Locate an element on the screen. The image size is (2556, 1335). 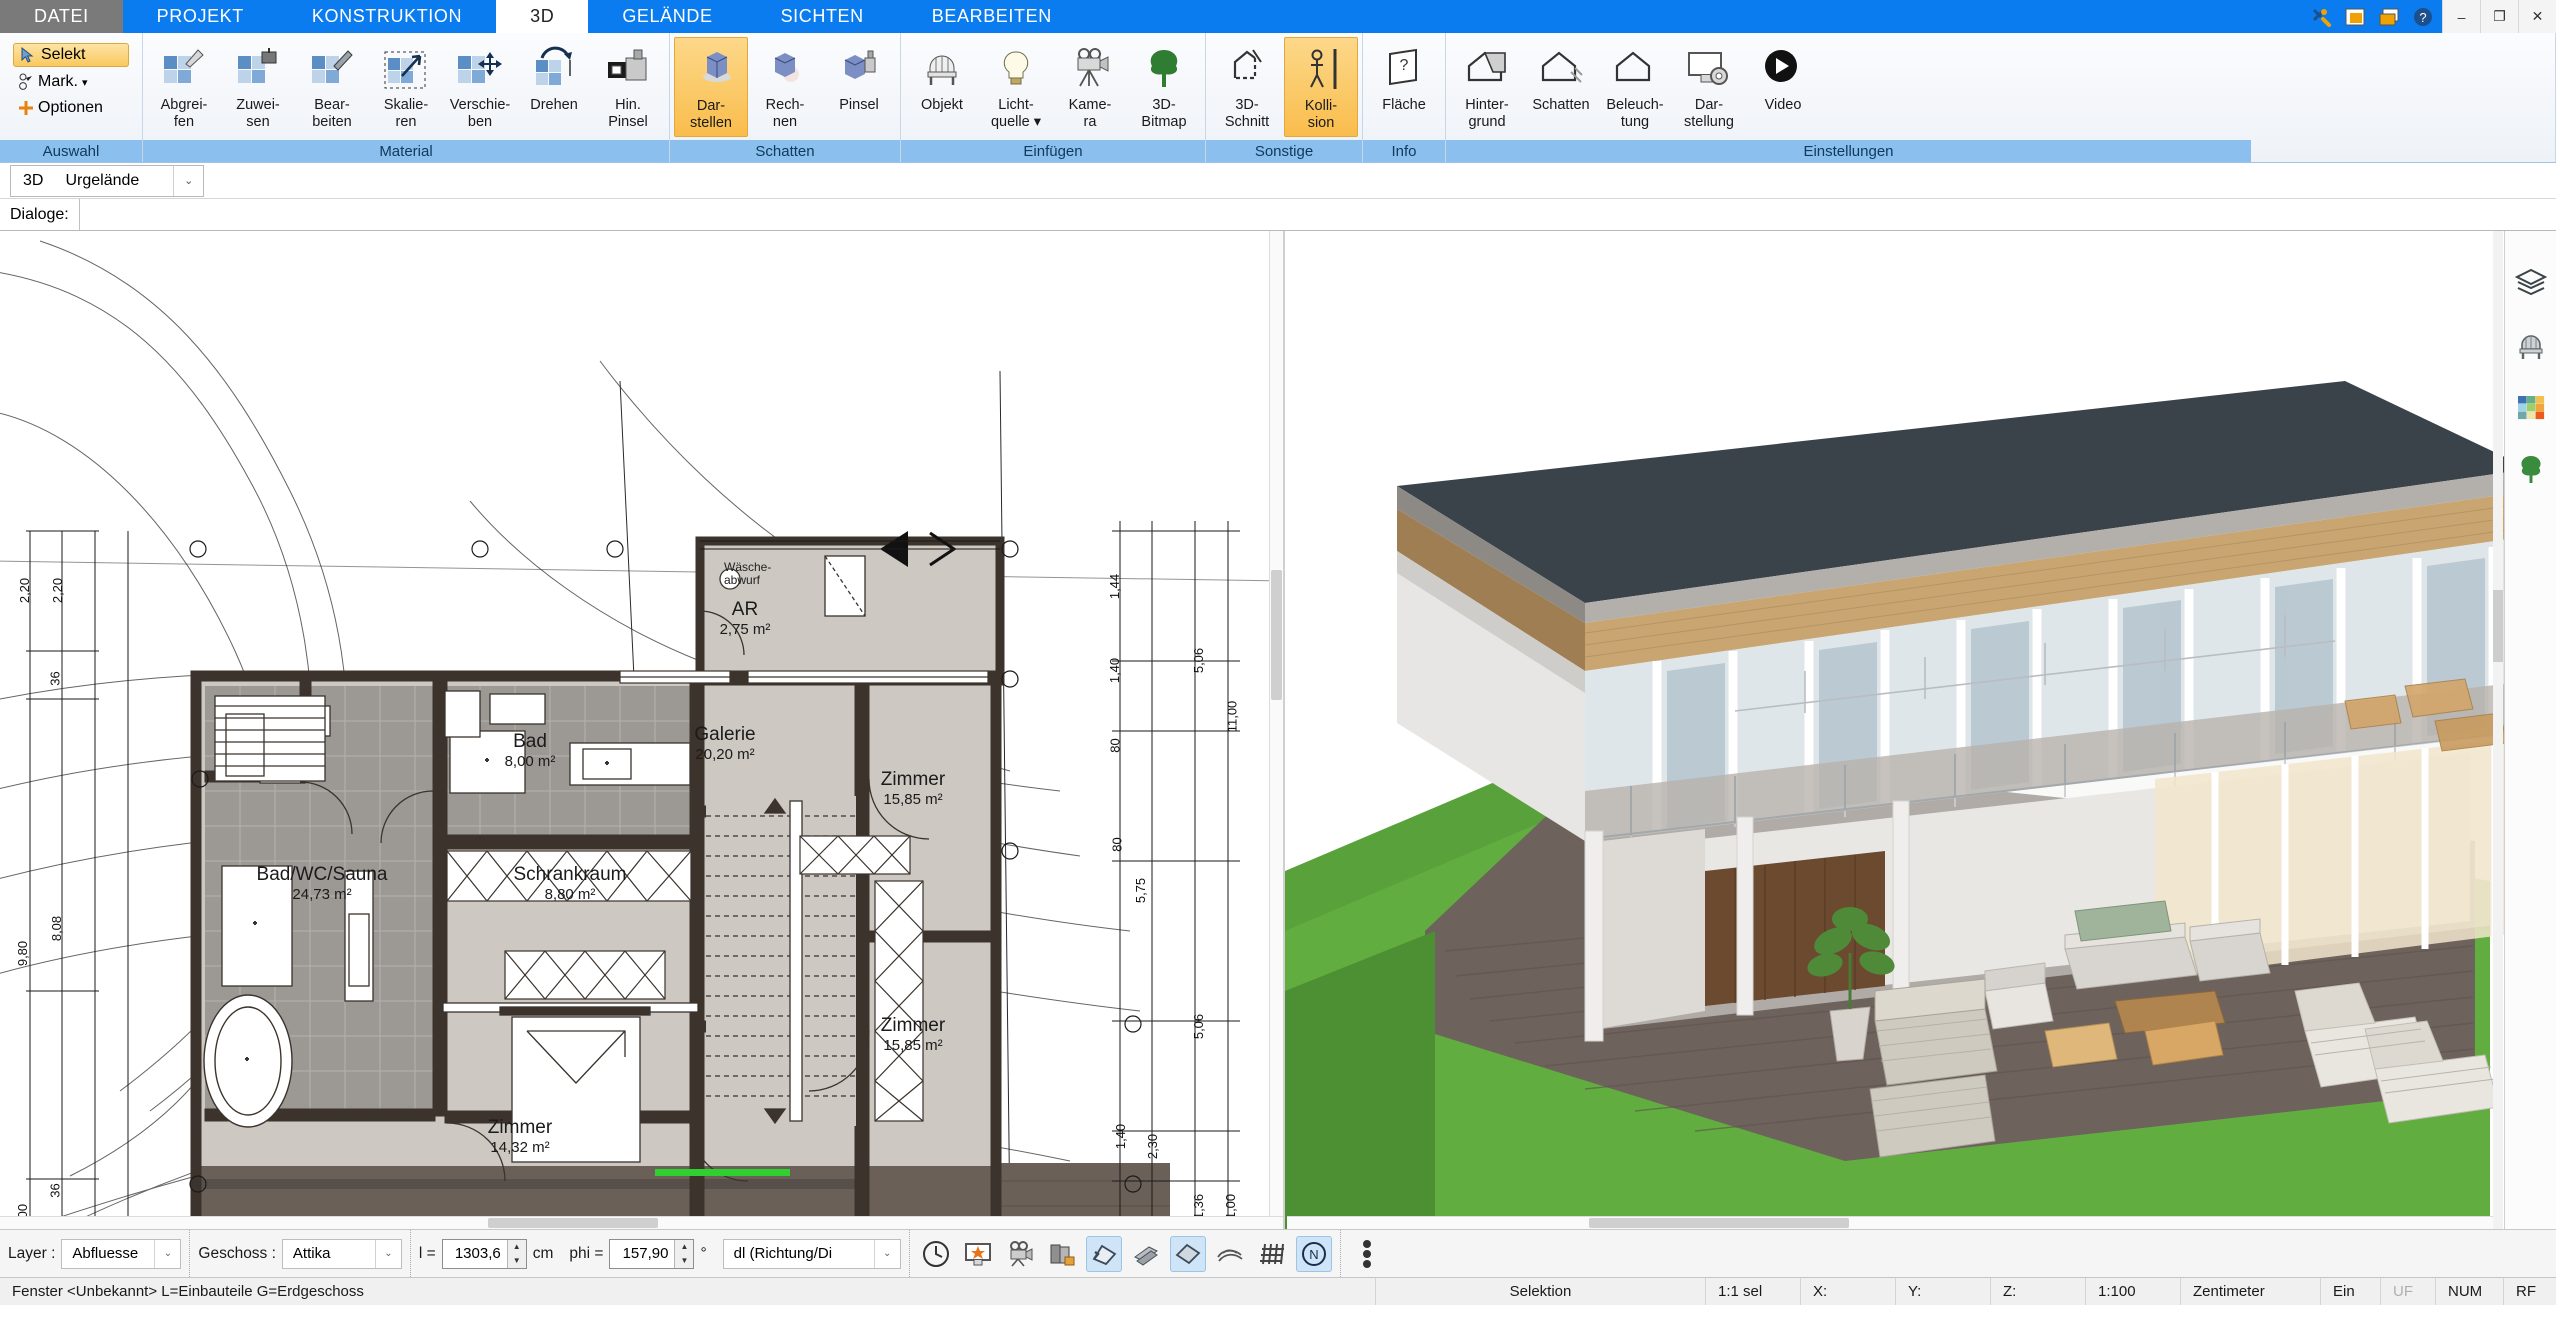
storey-label: Geschoss : is located at coordinates (237, 1253).